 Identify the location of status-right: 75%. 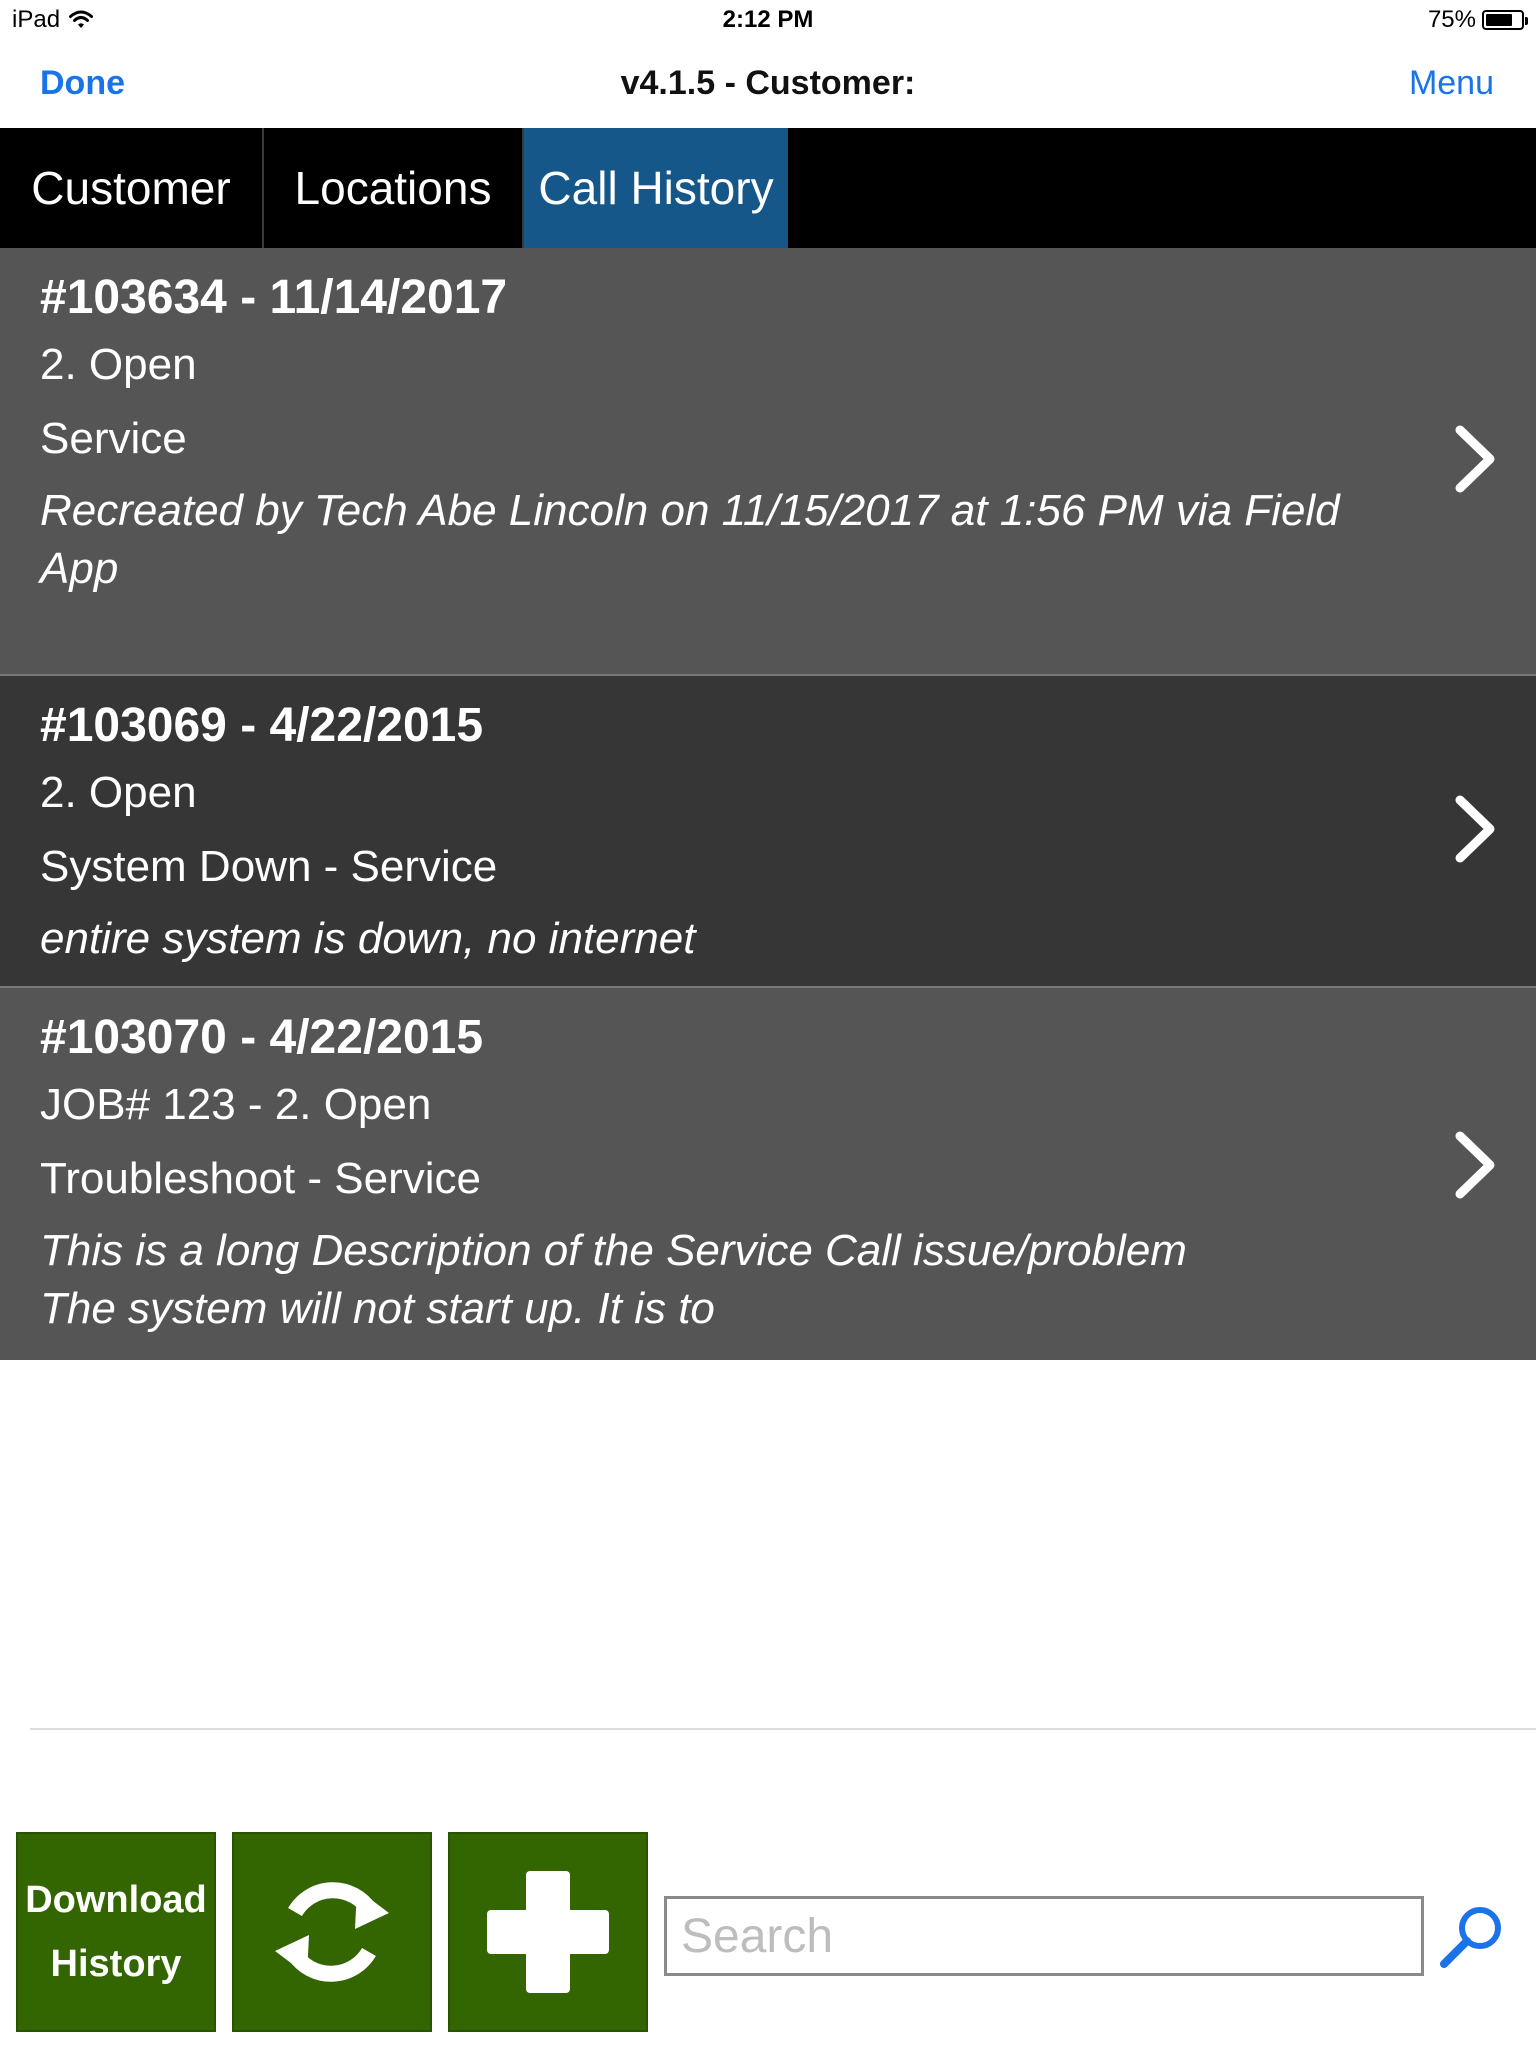
(1477, 20).